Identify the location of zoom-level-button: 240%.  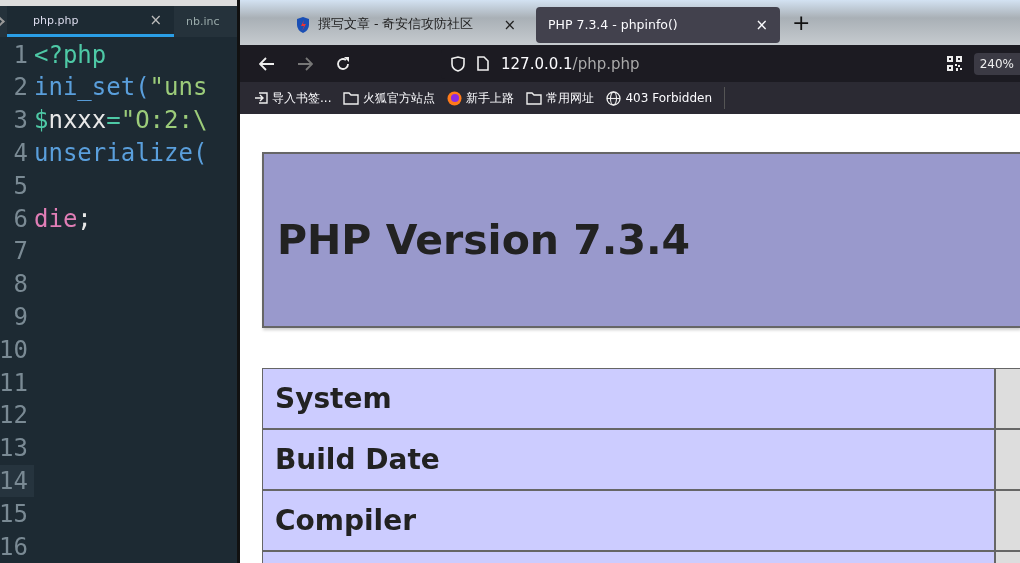
(996, 63).